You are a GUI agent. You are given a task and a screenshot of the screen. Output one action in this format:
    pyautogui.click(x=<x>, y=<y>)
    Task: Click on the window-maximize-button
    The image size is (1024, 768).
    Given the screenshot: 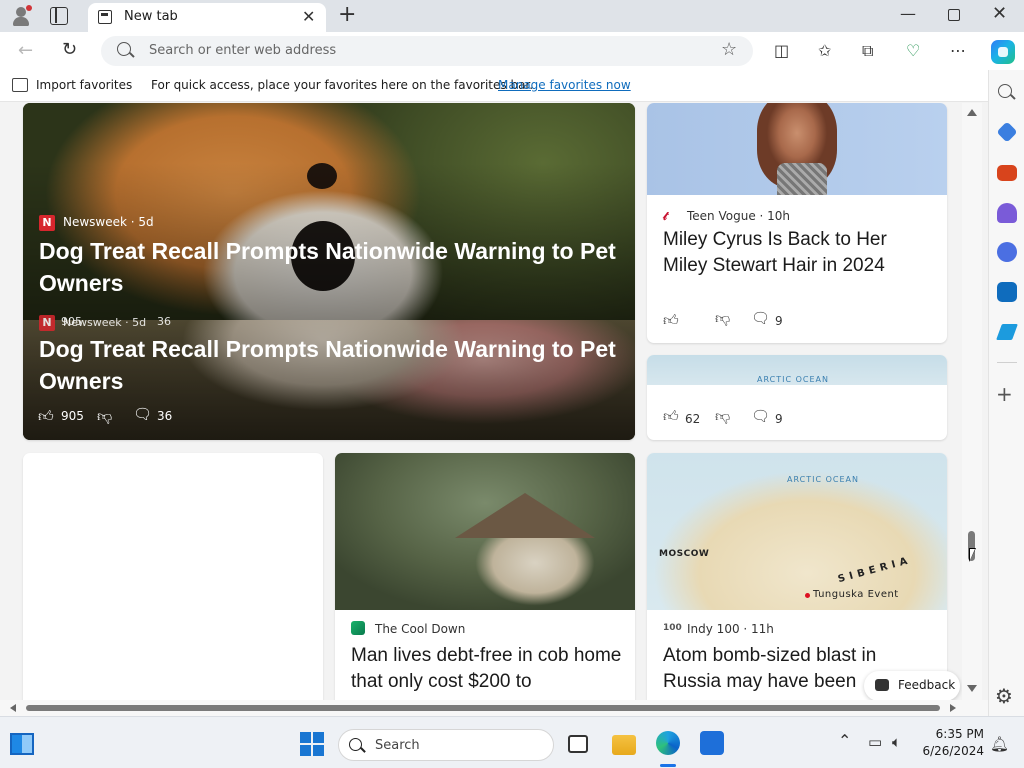 What is the action you would take?
    pyautogui.click(x=954, y=15)
    